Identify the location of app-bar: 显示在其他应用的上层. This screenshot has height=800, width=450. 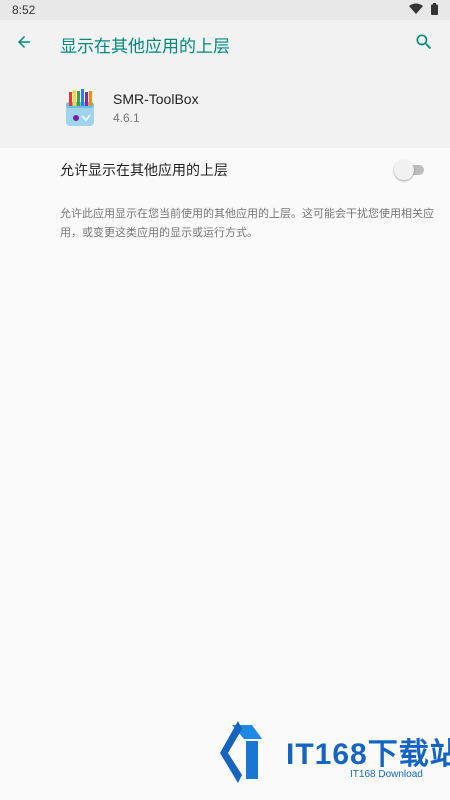
(225, 44).